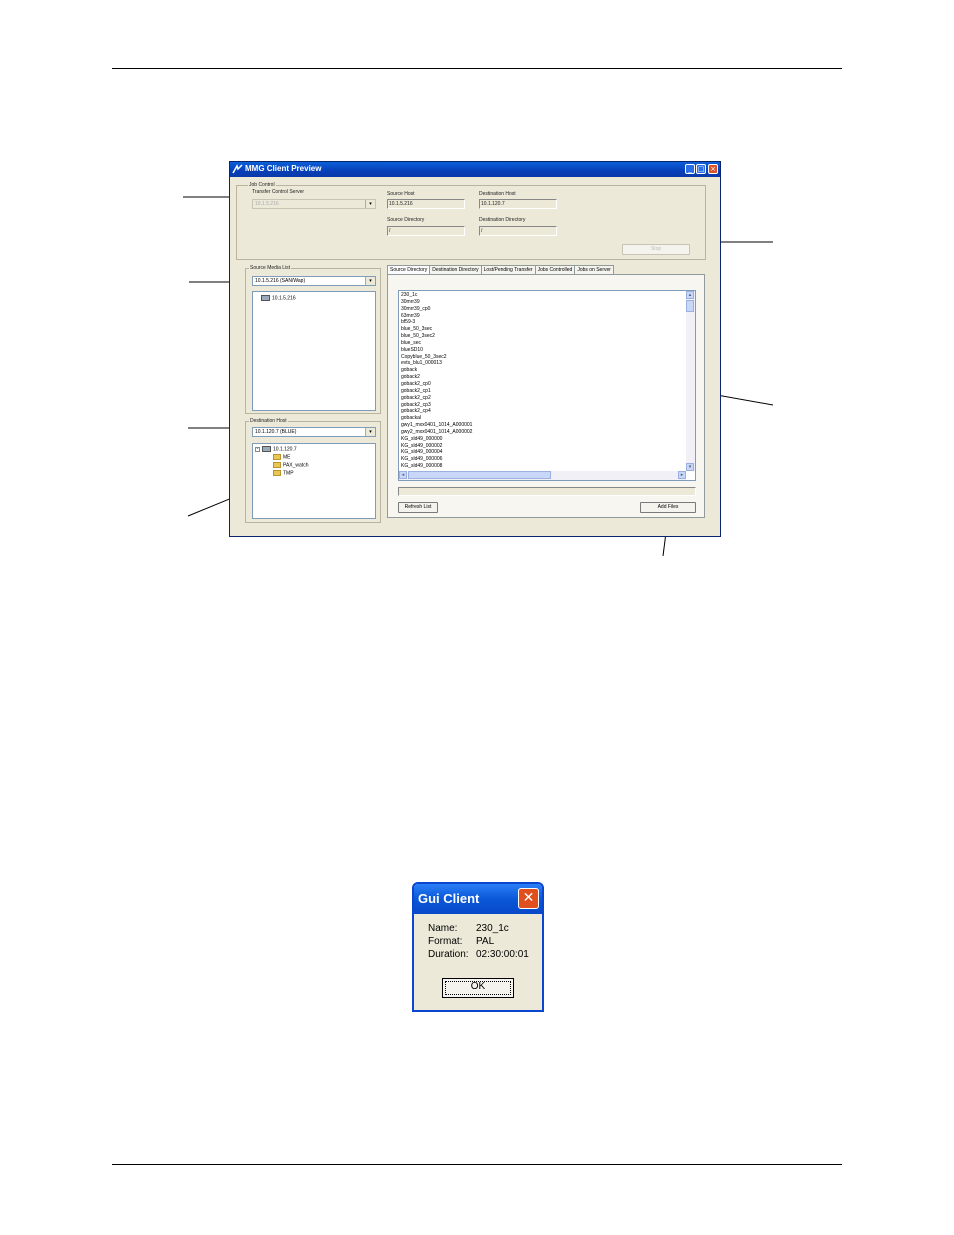 This screenshot has width=954, height=1235. Describe the element at coordinates (267, 204) in the screenshot. I see `transfer-control-server-value: 10.1.5.216` at that location.